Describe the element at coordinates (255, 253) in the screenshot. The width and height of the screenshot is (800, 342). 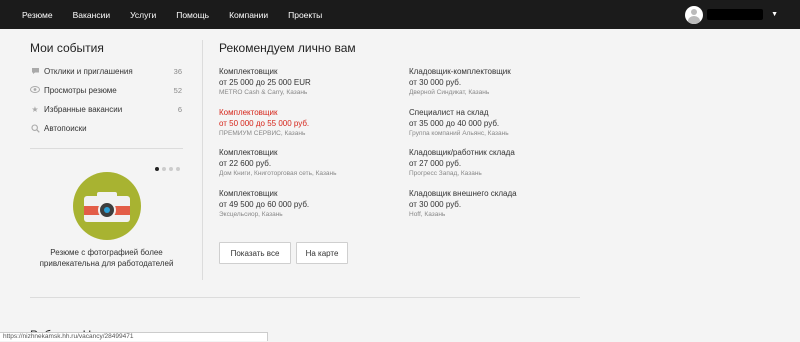
I see `show-all-button: Показать все` at that location.